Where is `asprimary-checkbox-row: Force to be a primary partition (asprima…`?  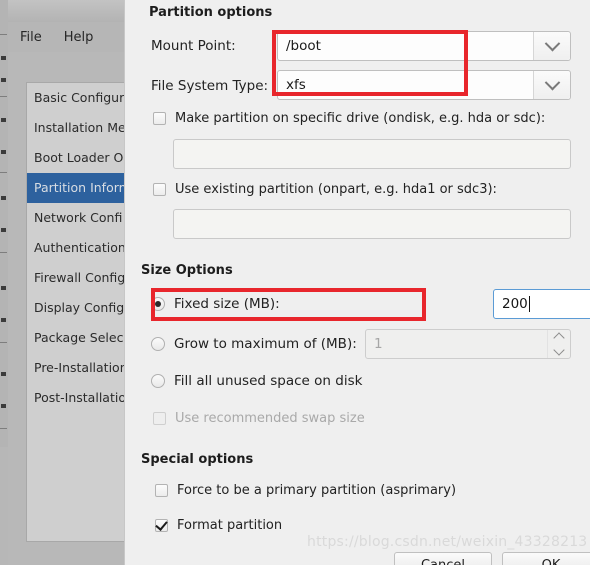 asprimary-checkbox-row: Force to be a primary partition (asprima… is located at coordinates (305, 490).